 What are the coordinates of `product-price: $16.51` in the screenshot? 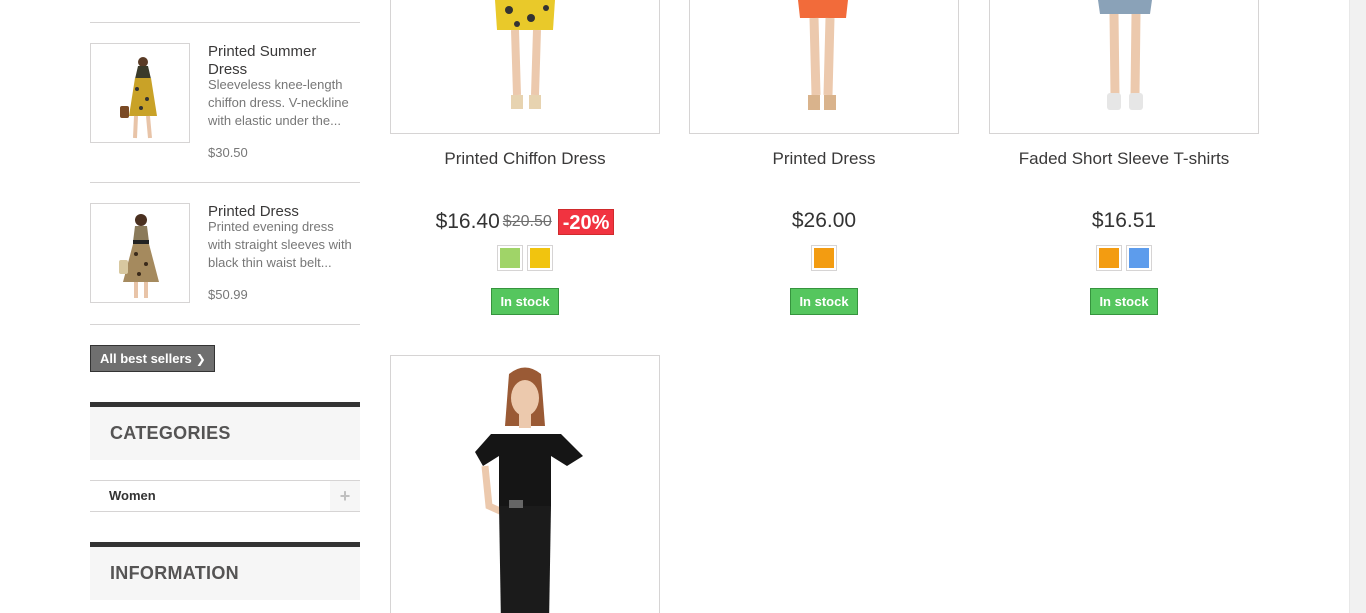 It's located at (1124, 220).